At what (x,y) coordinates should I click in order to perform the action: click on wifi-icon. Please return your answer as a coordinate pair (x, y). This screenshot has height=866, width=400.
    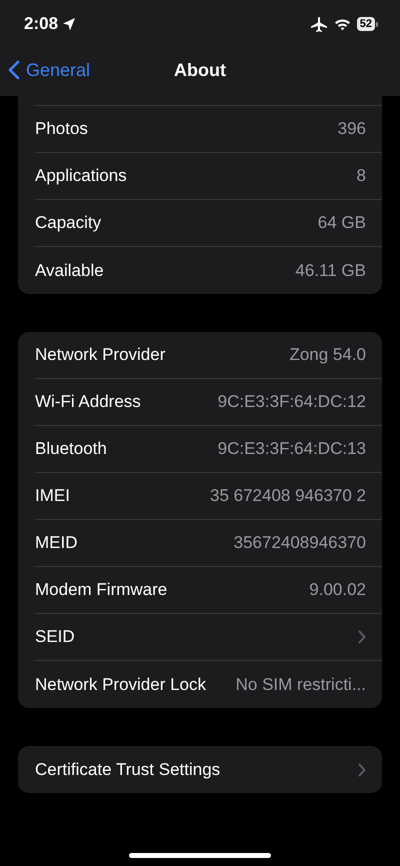
    Looking at the image, I should click on (342, 24).